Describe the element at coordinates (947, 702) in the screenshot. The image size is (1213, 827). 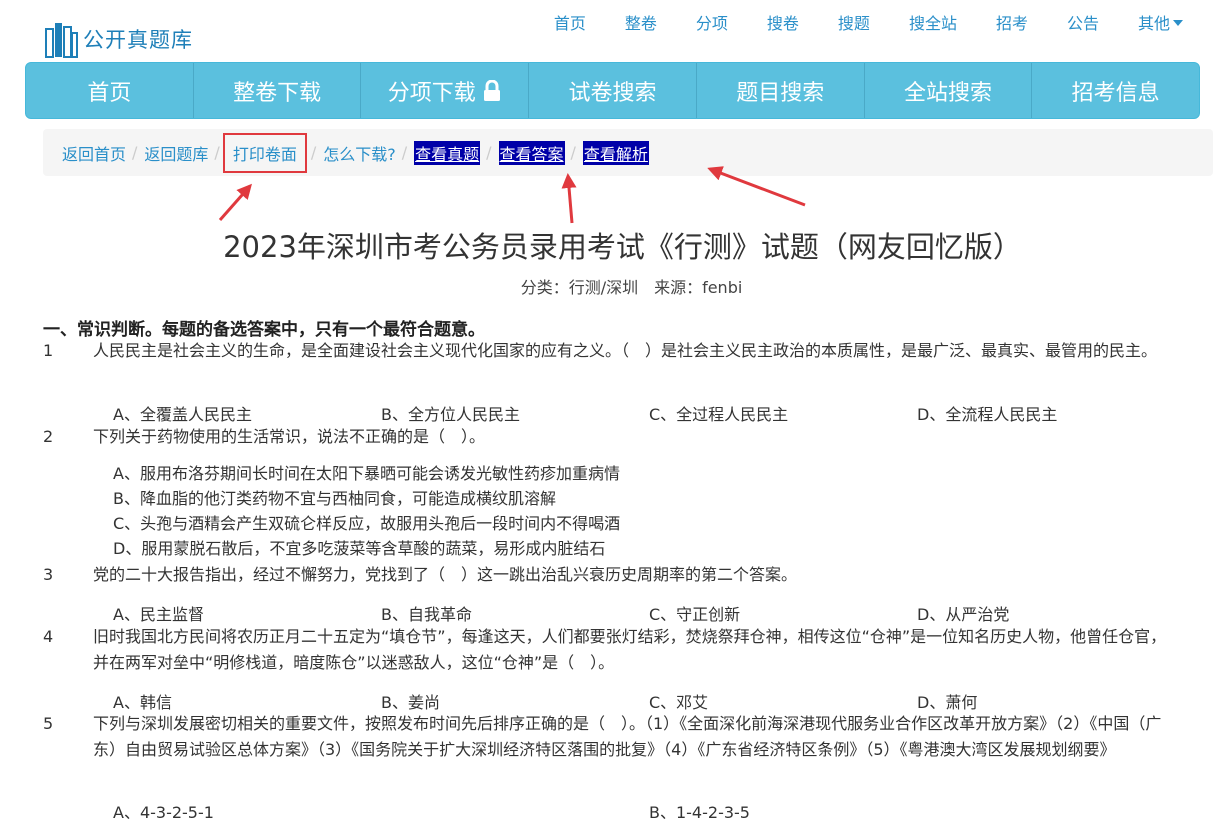
I see `option-d: D、萧何` at that location.